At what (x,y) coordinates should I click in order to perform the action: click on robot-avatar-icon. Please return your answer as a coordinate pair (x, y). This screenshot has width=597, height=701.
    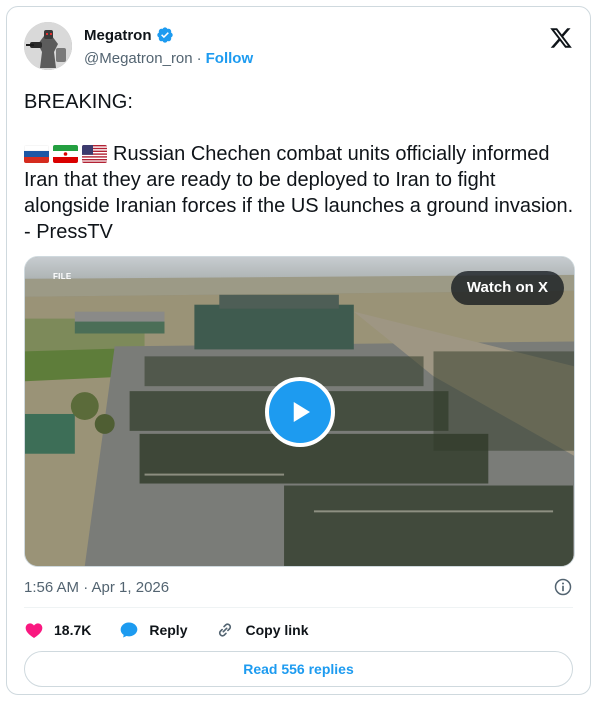
    Looking at the image, I should click on (48, 46).